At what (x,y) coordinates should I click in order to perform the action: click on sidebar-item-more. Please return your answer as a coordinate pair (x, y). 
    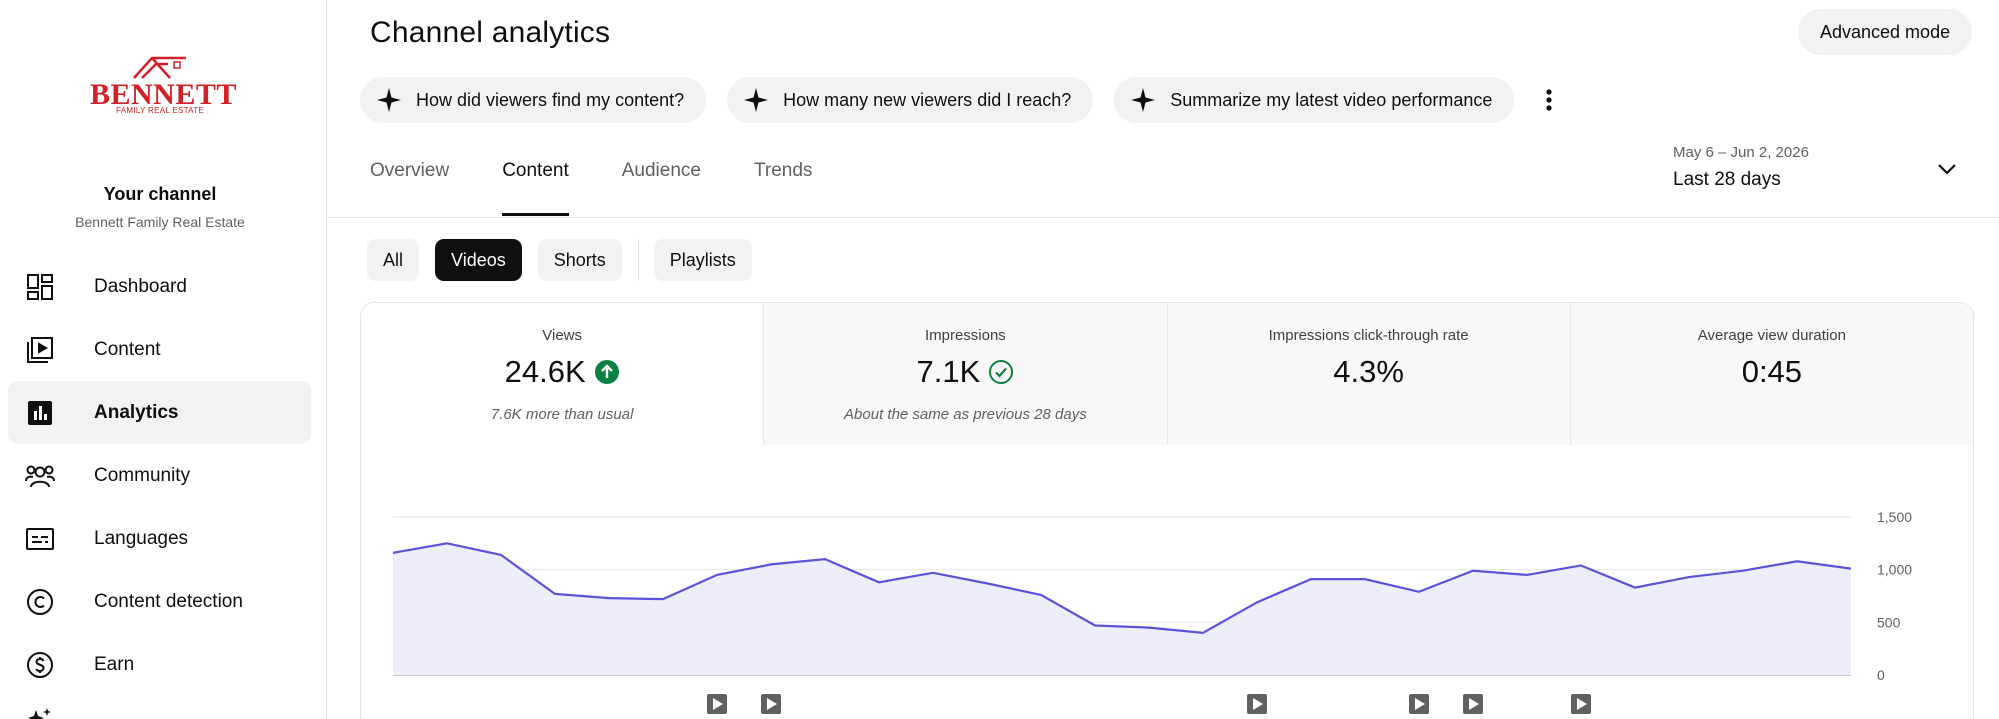
    Looking at the image, I should click on (159, 707).